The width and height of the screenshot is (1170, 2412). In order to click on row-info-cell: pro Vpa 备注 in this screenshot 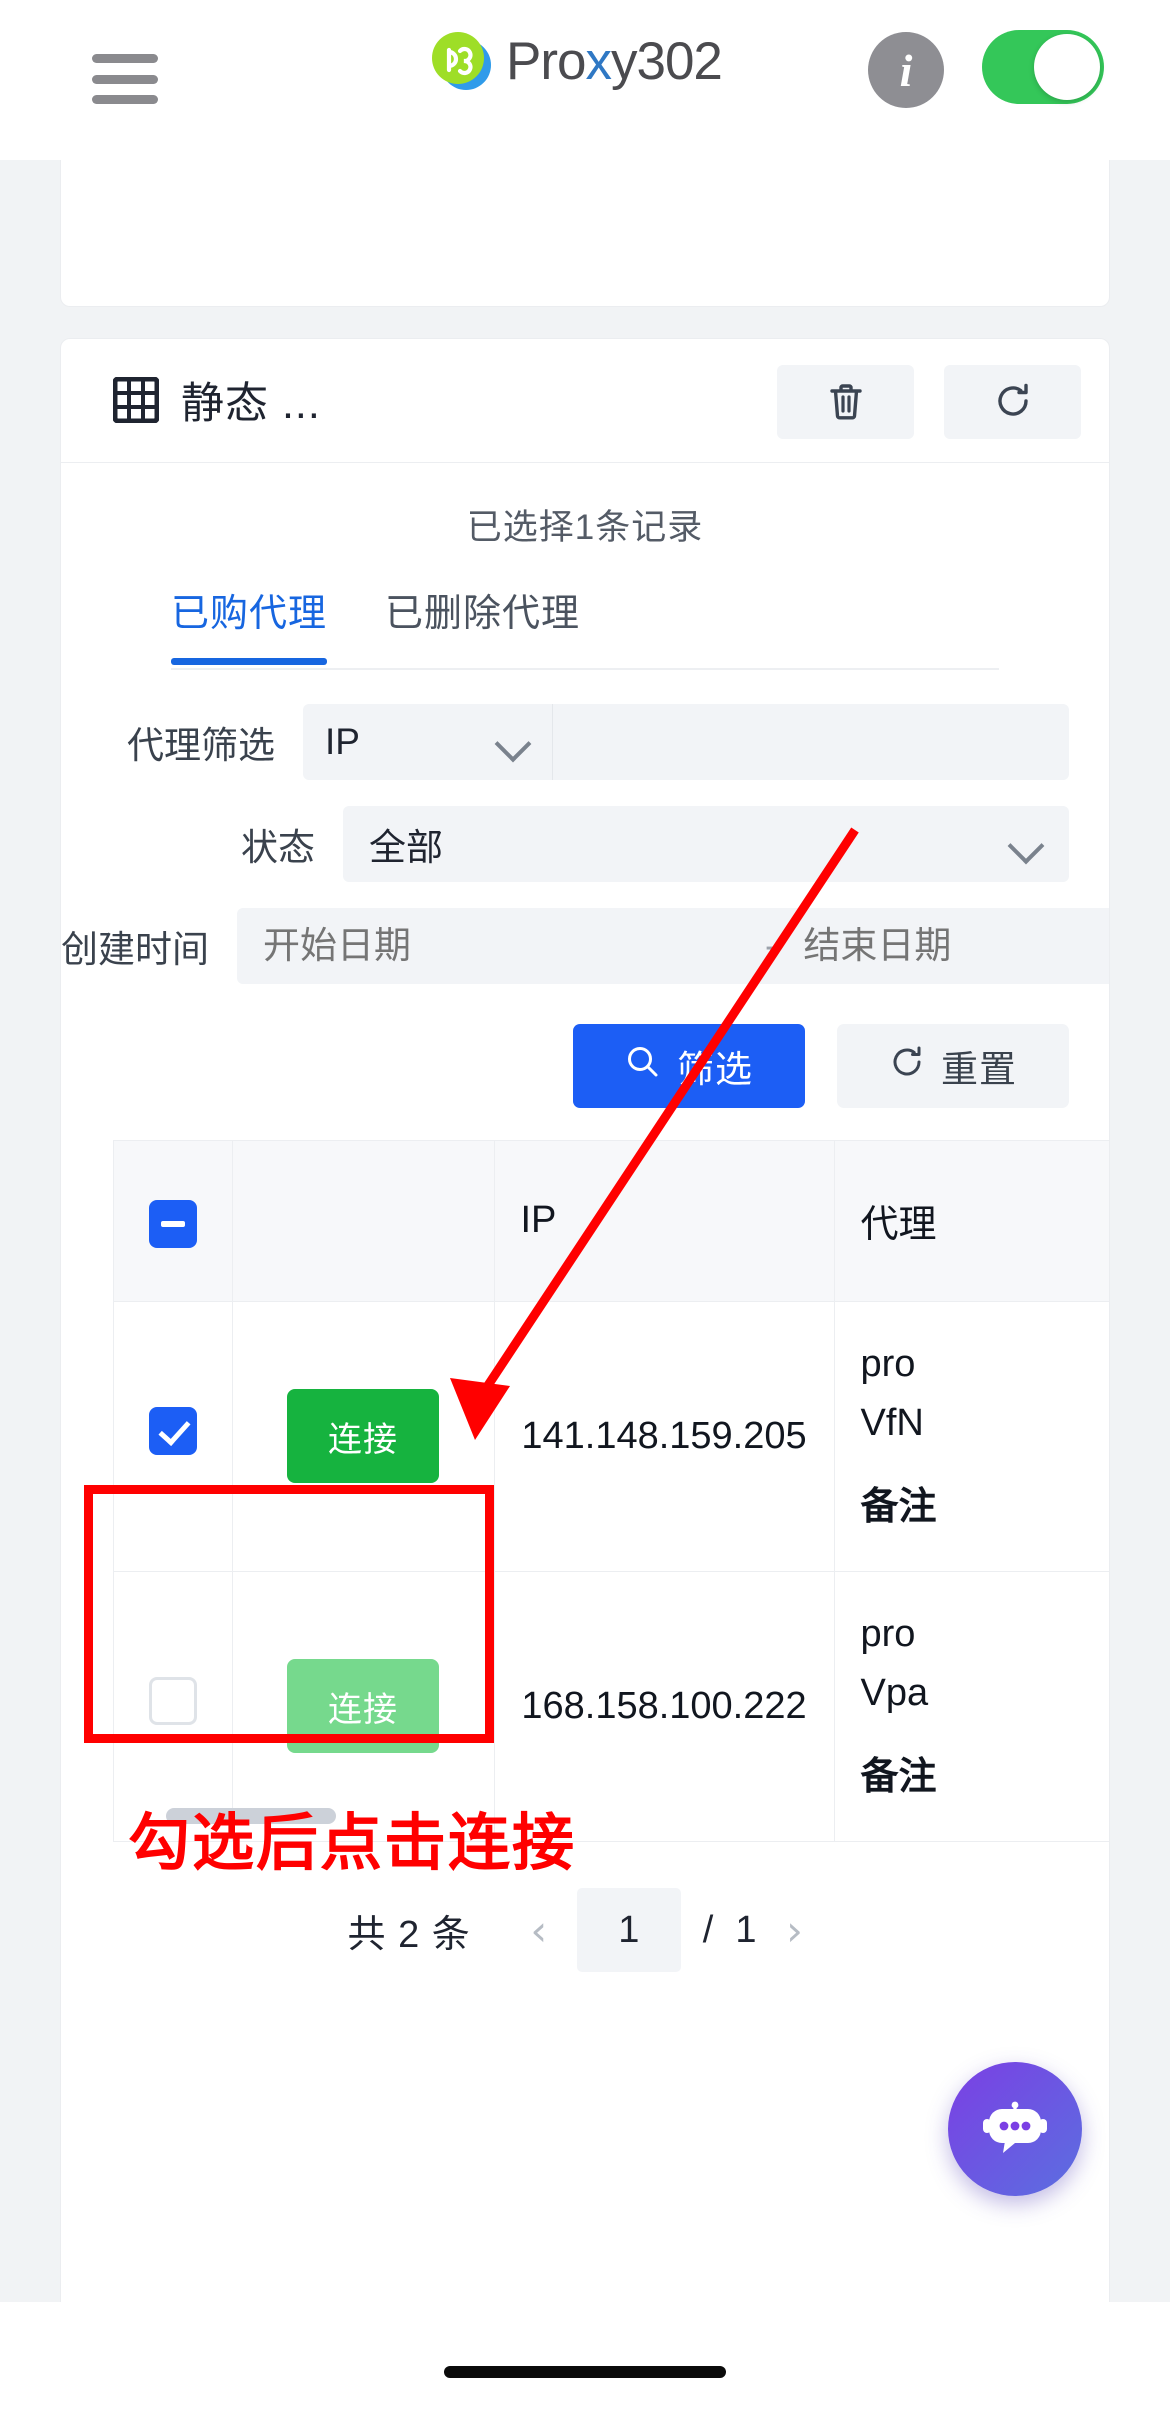, I will do `click(972, 1706)`.